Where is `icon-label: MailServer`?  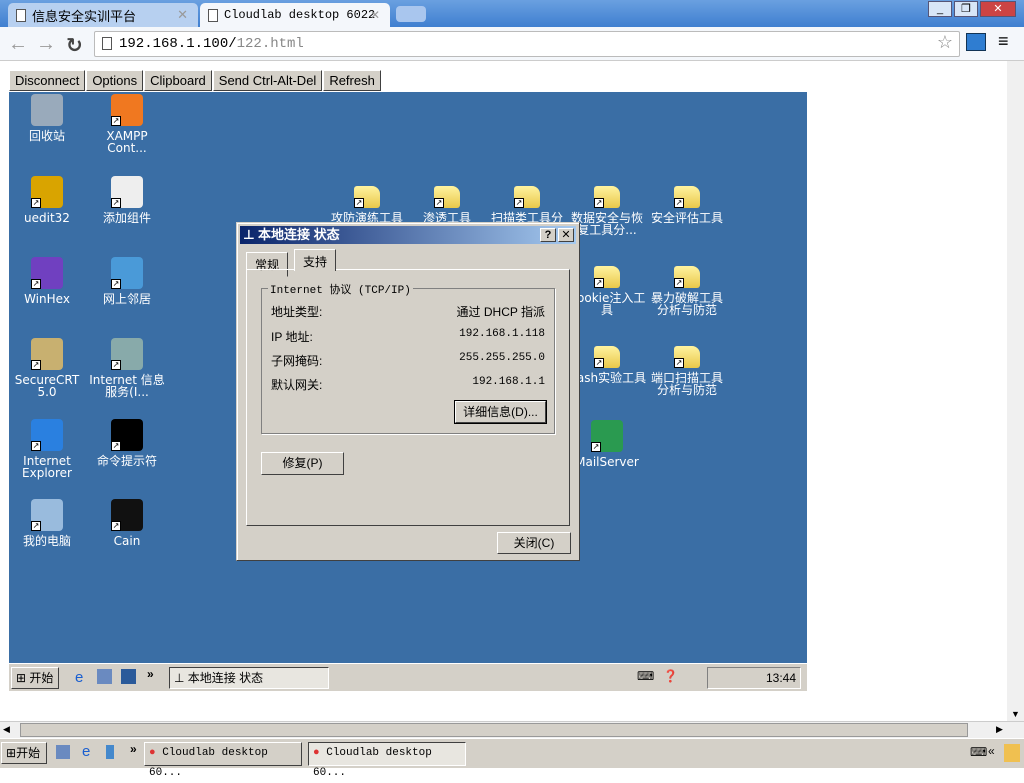
icon-label: MailServer is located at coordinates (607, 462).